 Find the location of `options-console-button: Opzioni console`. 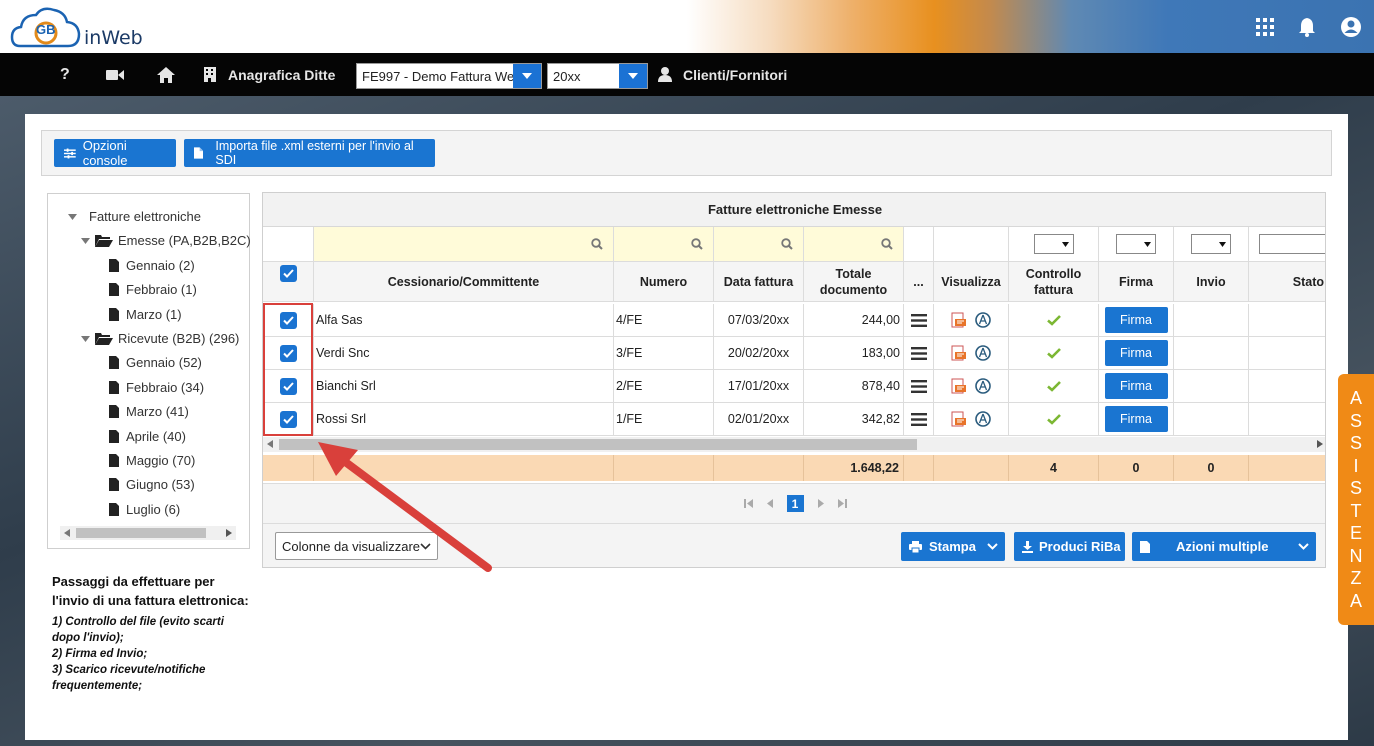

options-console-button: Opzioni console is located at coordinates (115, 153).